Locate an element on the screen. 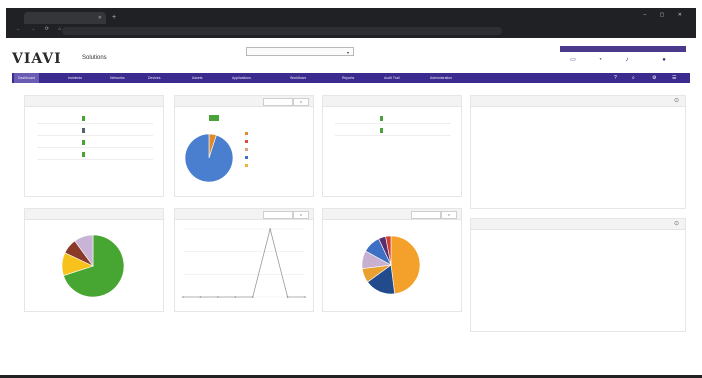 The height and width of the screenshot is (378, 702). status-panel is located at coordinates (94, 146).